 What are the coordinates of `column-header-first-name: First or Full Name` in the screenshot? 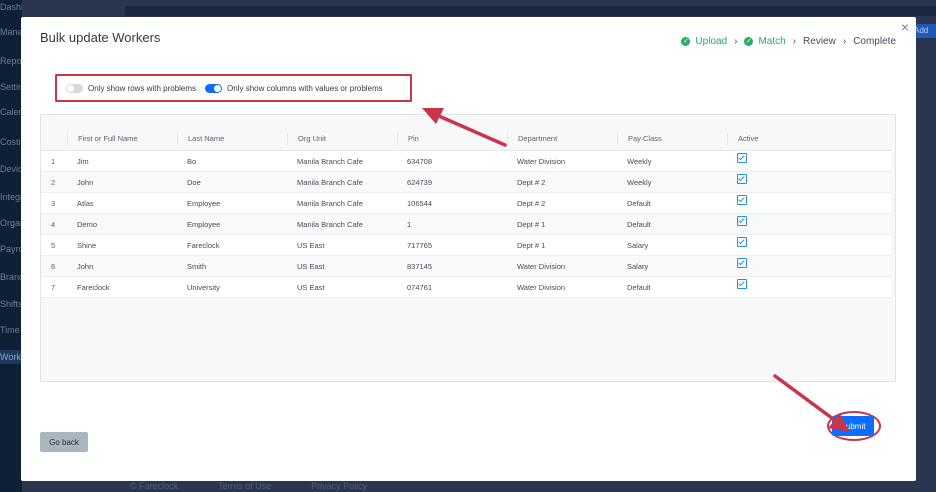 It's located at (122, 139).